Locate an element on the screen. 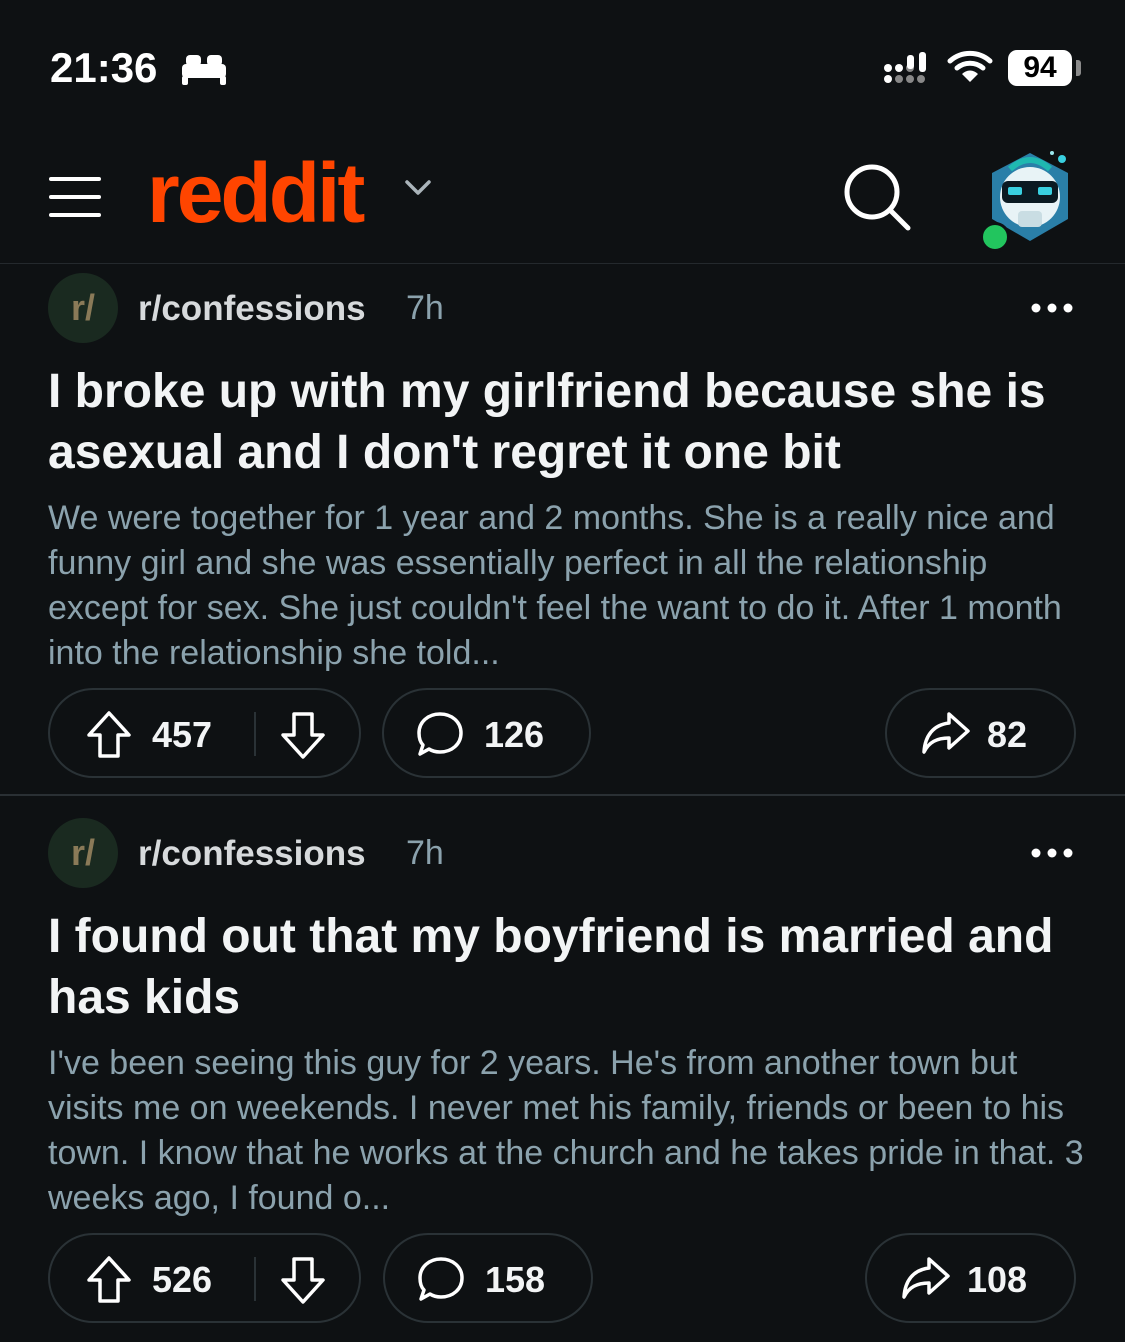 This screenshot has height=1342, width=1125. comments-button: 126 is located at coordinates (486, 733).